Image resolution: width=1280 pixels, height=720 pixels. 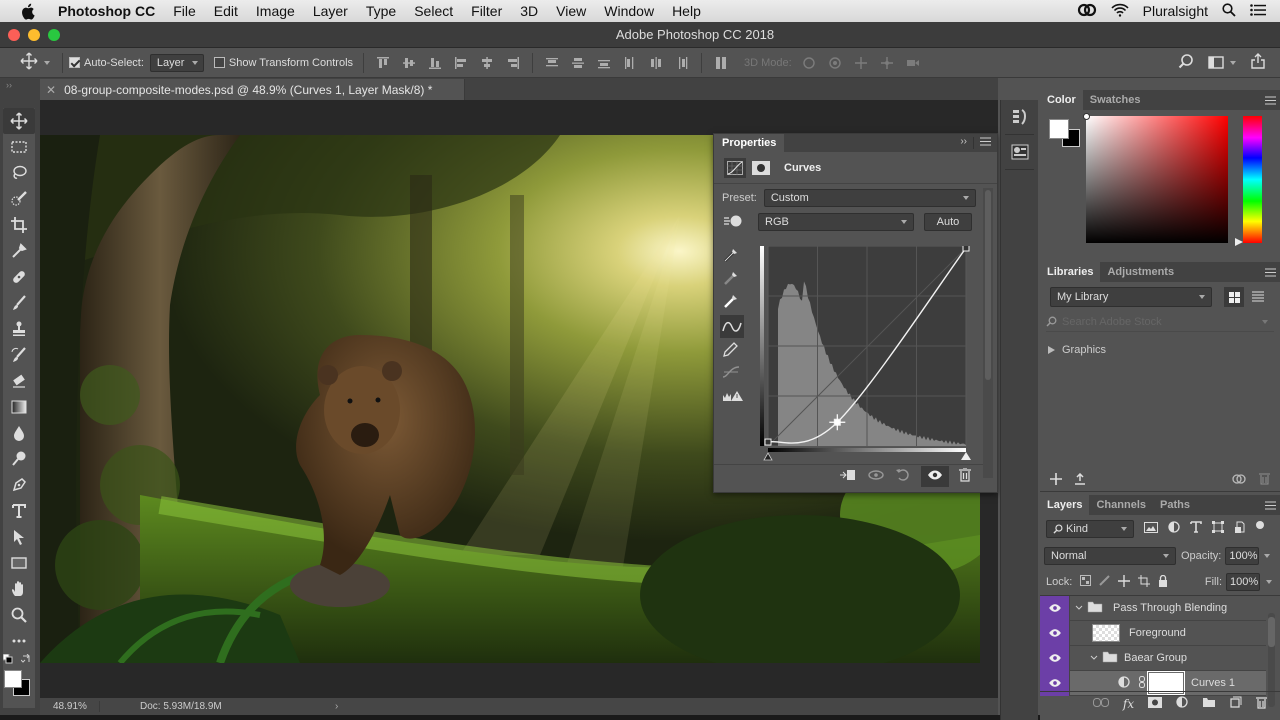 I want to click on collapse-toolbar-icon: ››, so click(x=20, y=85).